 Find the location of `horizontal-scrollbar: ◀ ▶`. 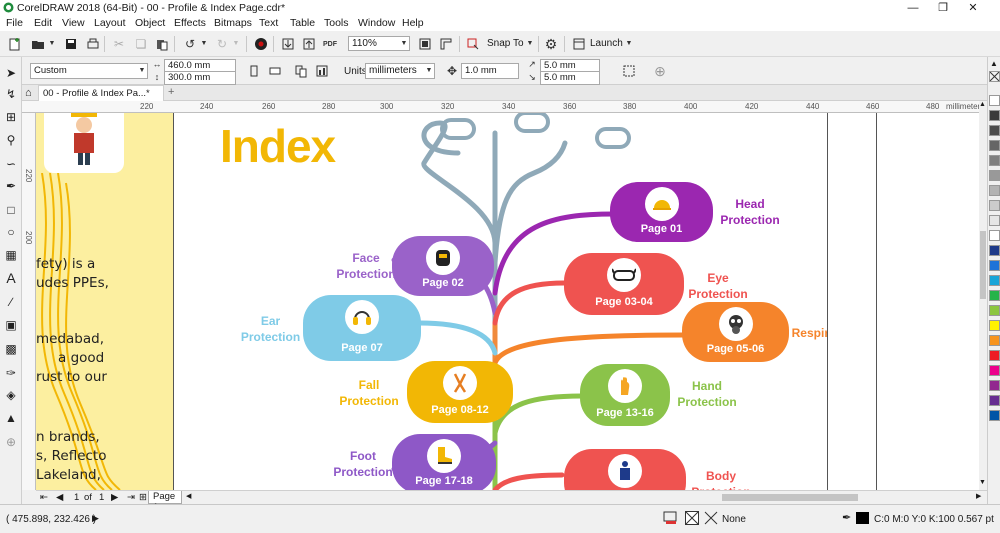

horizontal-scrollbar: ◀ ▶ is located at coordinates (586, 498).